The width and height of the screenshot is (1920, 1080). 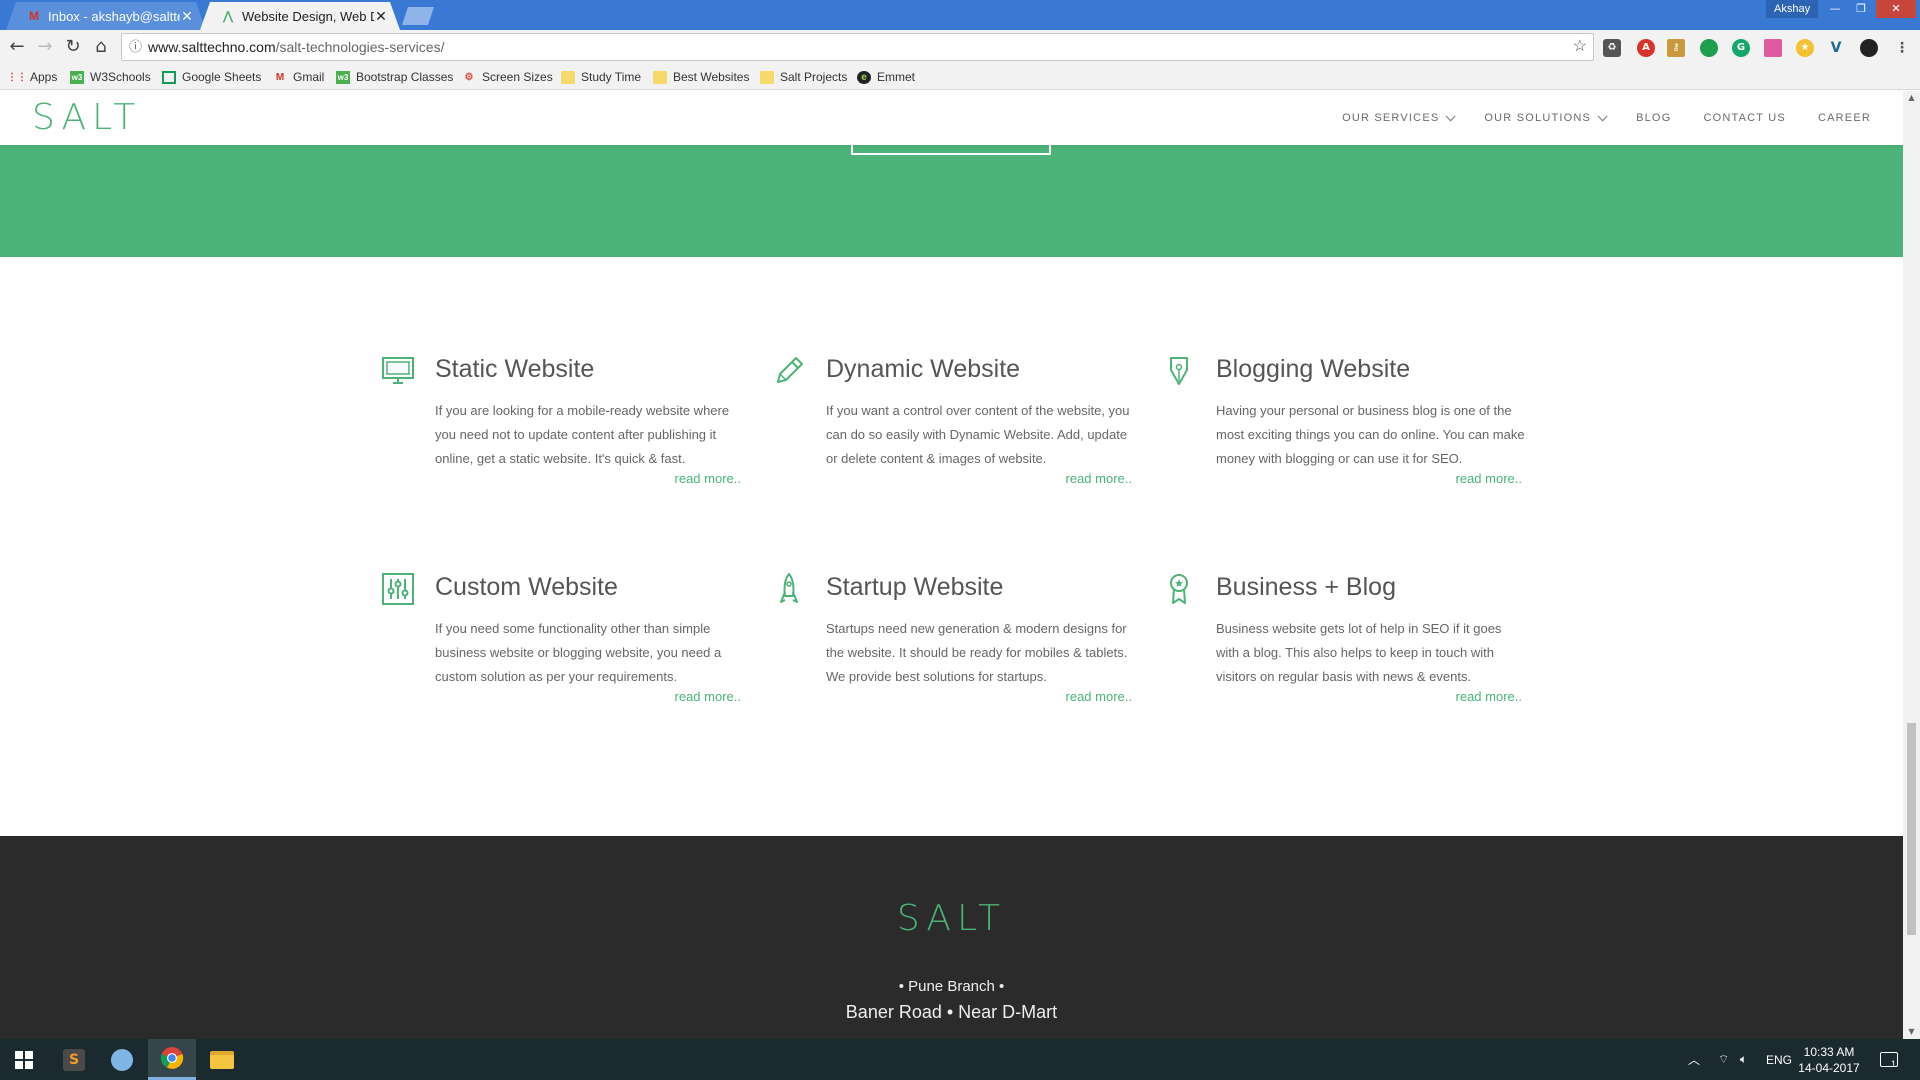 I want to click on w3schools-icon: w3, so click(x=77, y=77).